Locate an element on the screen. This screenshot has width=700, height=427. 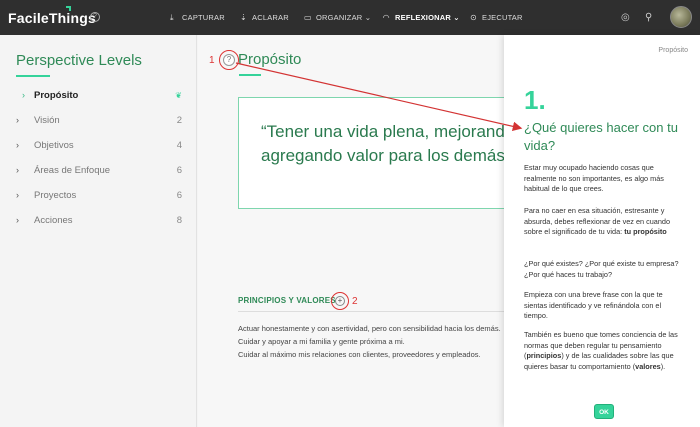
execute-icon: ⊙ is located at coordinates (473, 17).